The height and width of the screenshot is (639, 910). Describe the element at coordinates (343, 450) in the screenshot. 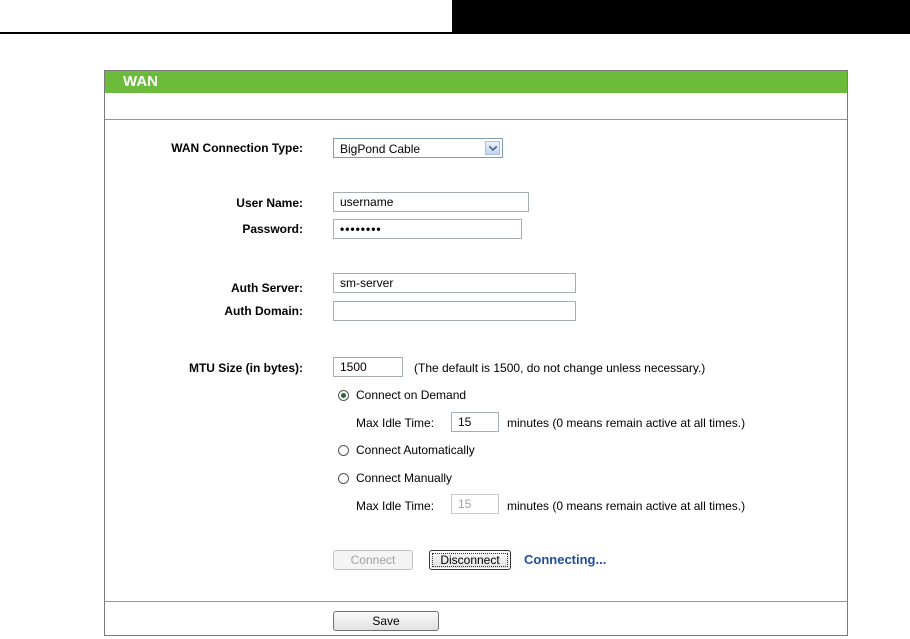

I see `connect-automatically-radio` at that location.